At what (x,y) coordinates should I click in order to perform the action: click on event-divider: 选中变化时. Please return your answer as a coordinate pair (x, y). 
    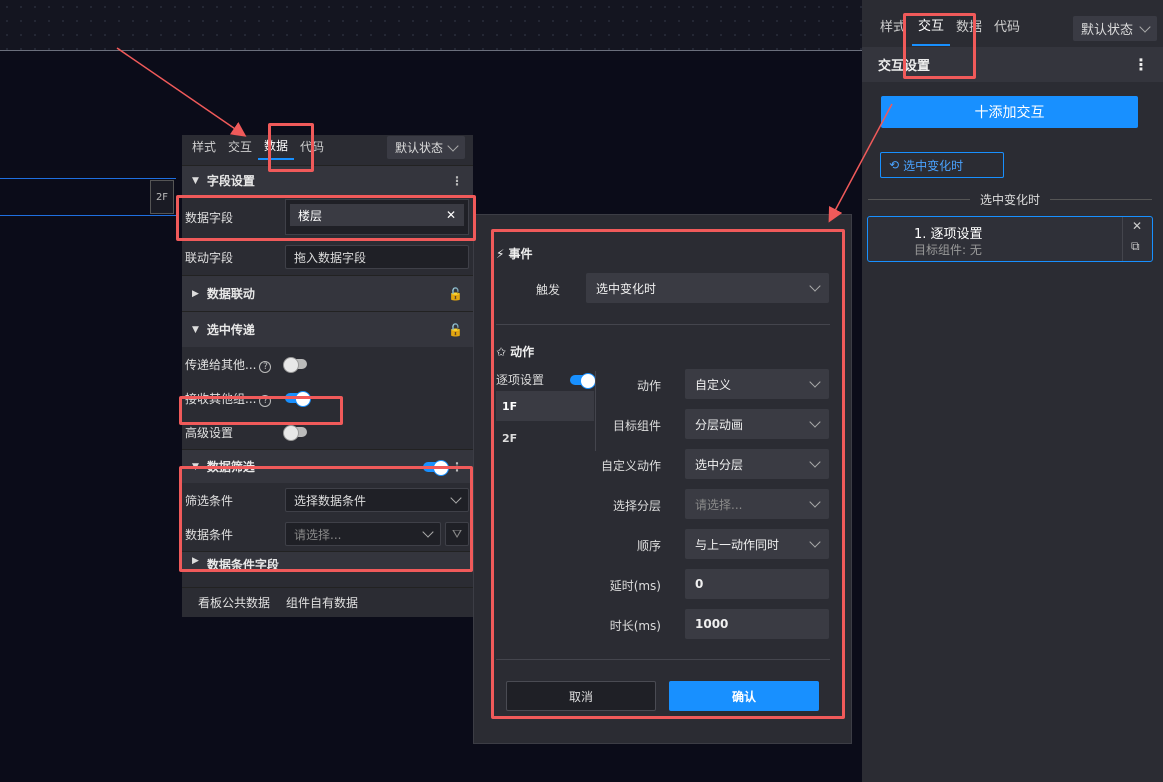
    Looking at the image, I should click on (1010, 199).